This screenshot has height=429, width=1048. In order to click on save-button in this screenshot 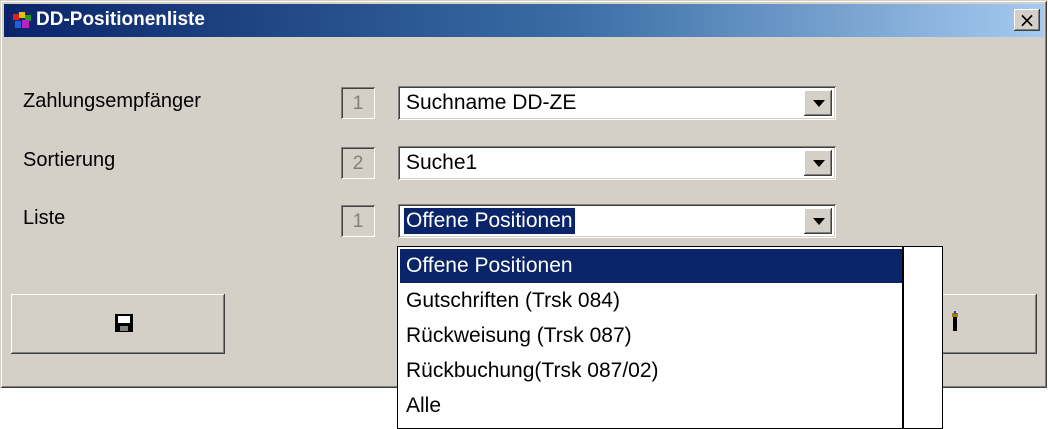, I will do `click(118, 324)`.